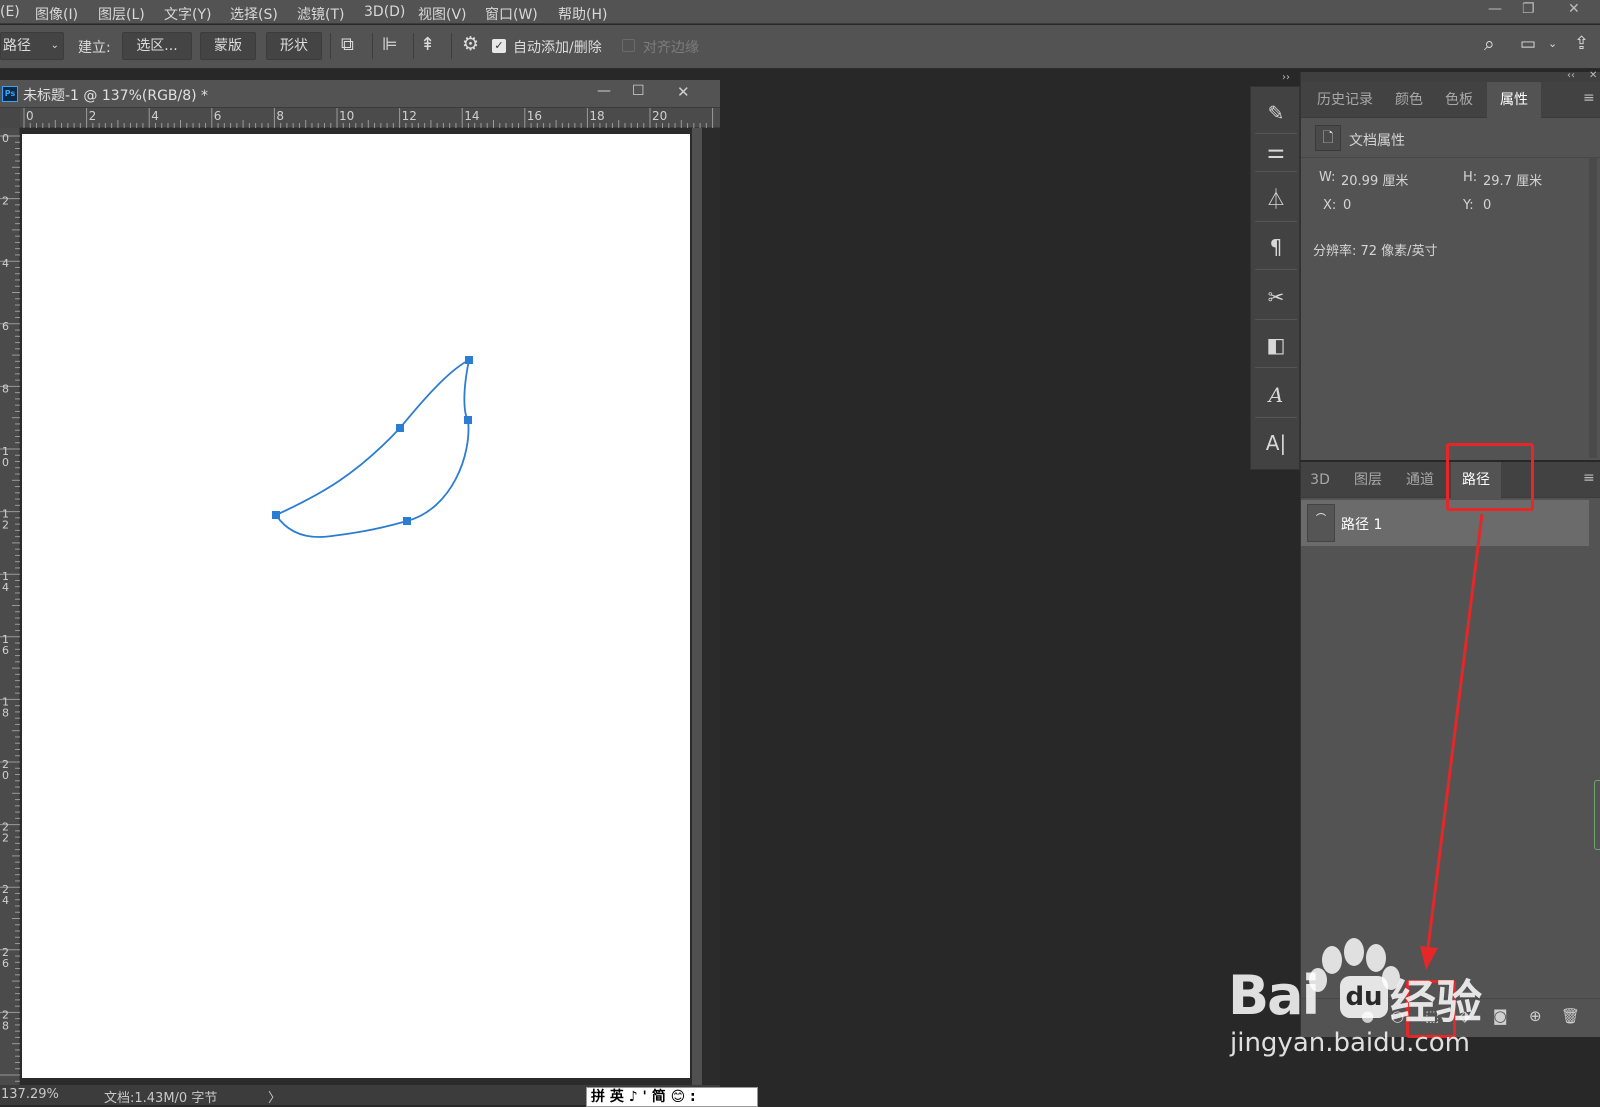  Describe the element at coordinates (1375, 251) in the screenshot. I see `resolution-text: 分辨率: 72 像素/英寸` at that location.